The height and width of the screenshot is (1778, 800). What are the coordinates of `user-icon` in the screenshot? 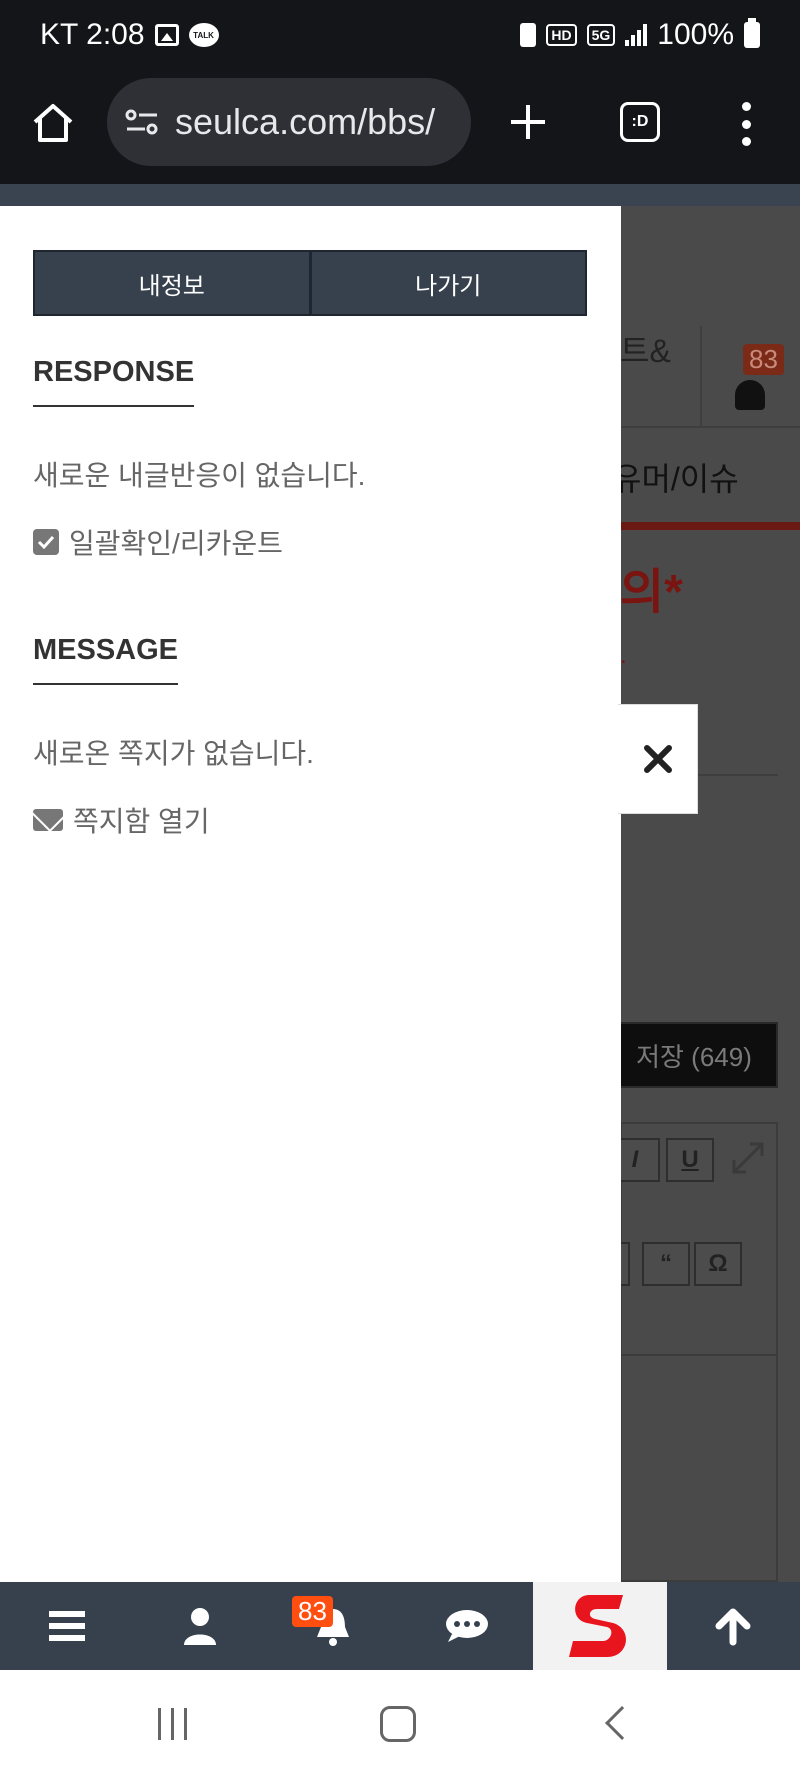 It's located at (199, 1626).